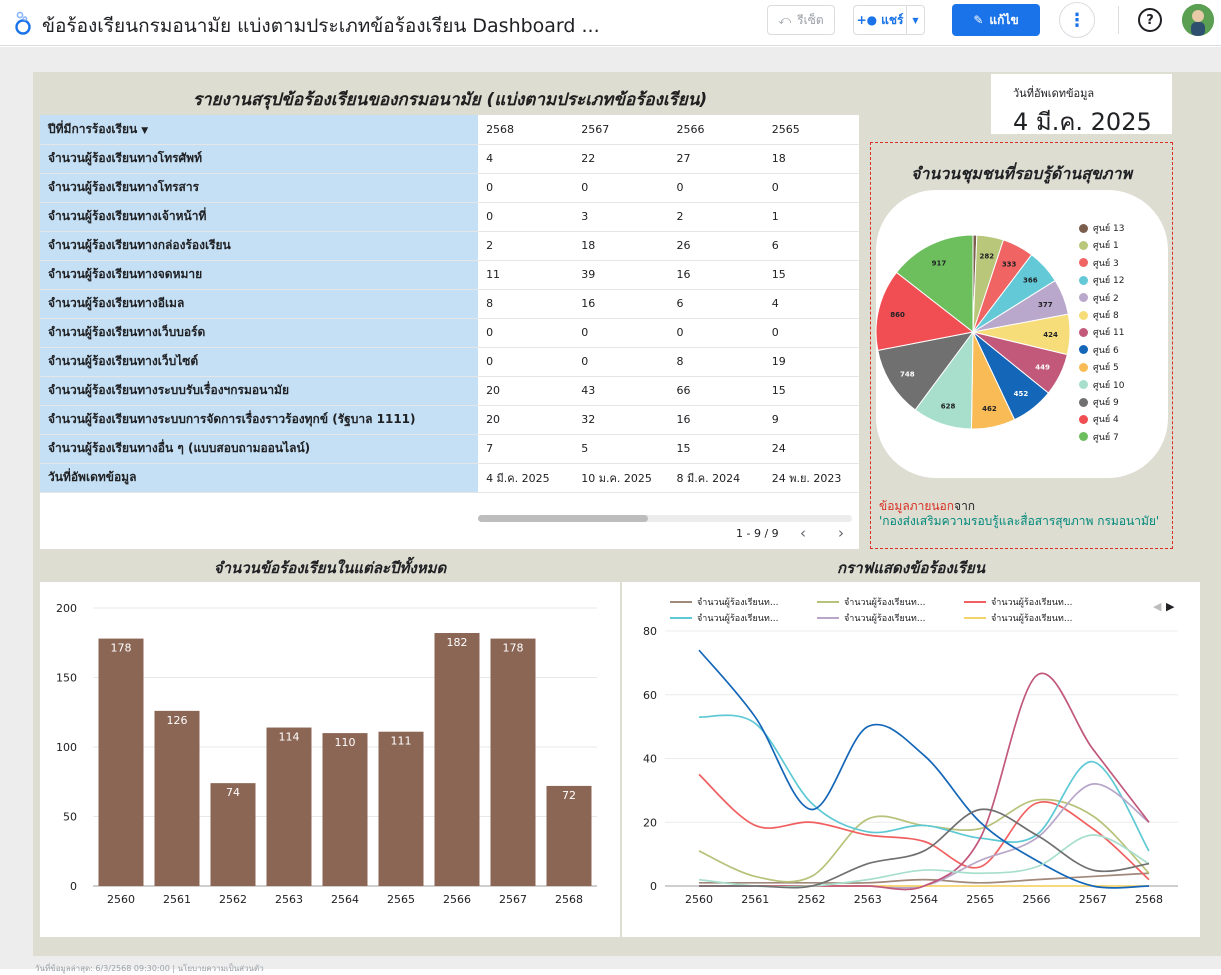  What do you see at coordinates (650, 631) in the screenshot?
I see `line-y-tick-label: 80` at bounding box center [650, 631].